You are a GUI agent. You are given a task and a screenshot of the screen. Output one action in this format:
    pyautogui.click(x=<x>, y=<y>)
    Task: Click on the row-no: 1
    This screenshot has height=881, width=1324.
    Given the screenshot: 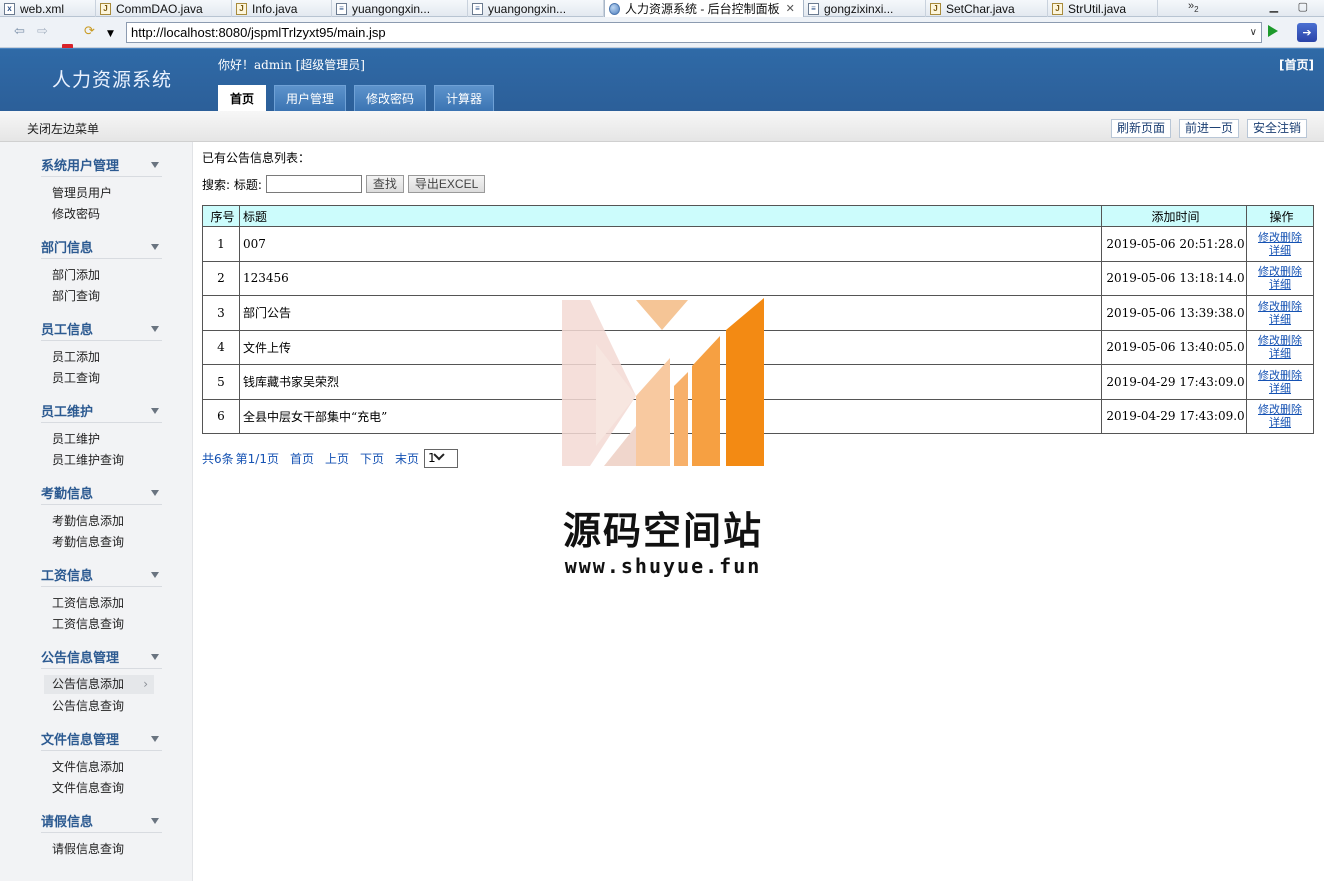 What is the action you would take?
    pyautogui.click(x=221, y=244)
    